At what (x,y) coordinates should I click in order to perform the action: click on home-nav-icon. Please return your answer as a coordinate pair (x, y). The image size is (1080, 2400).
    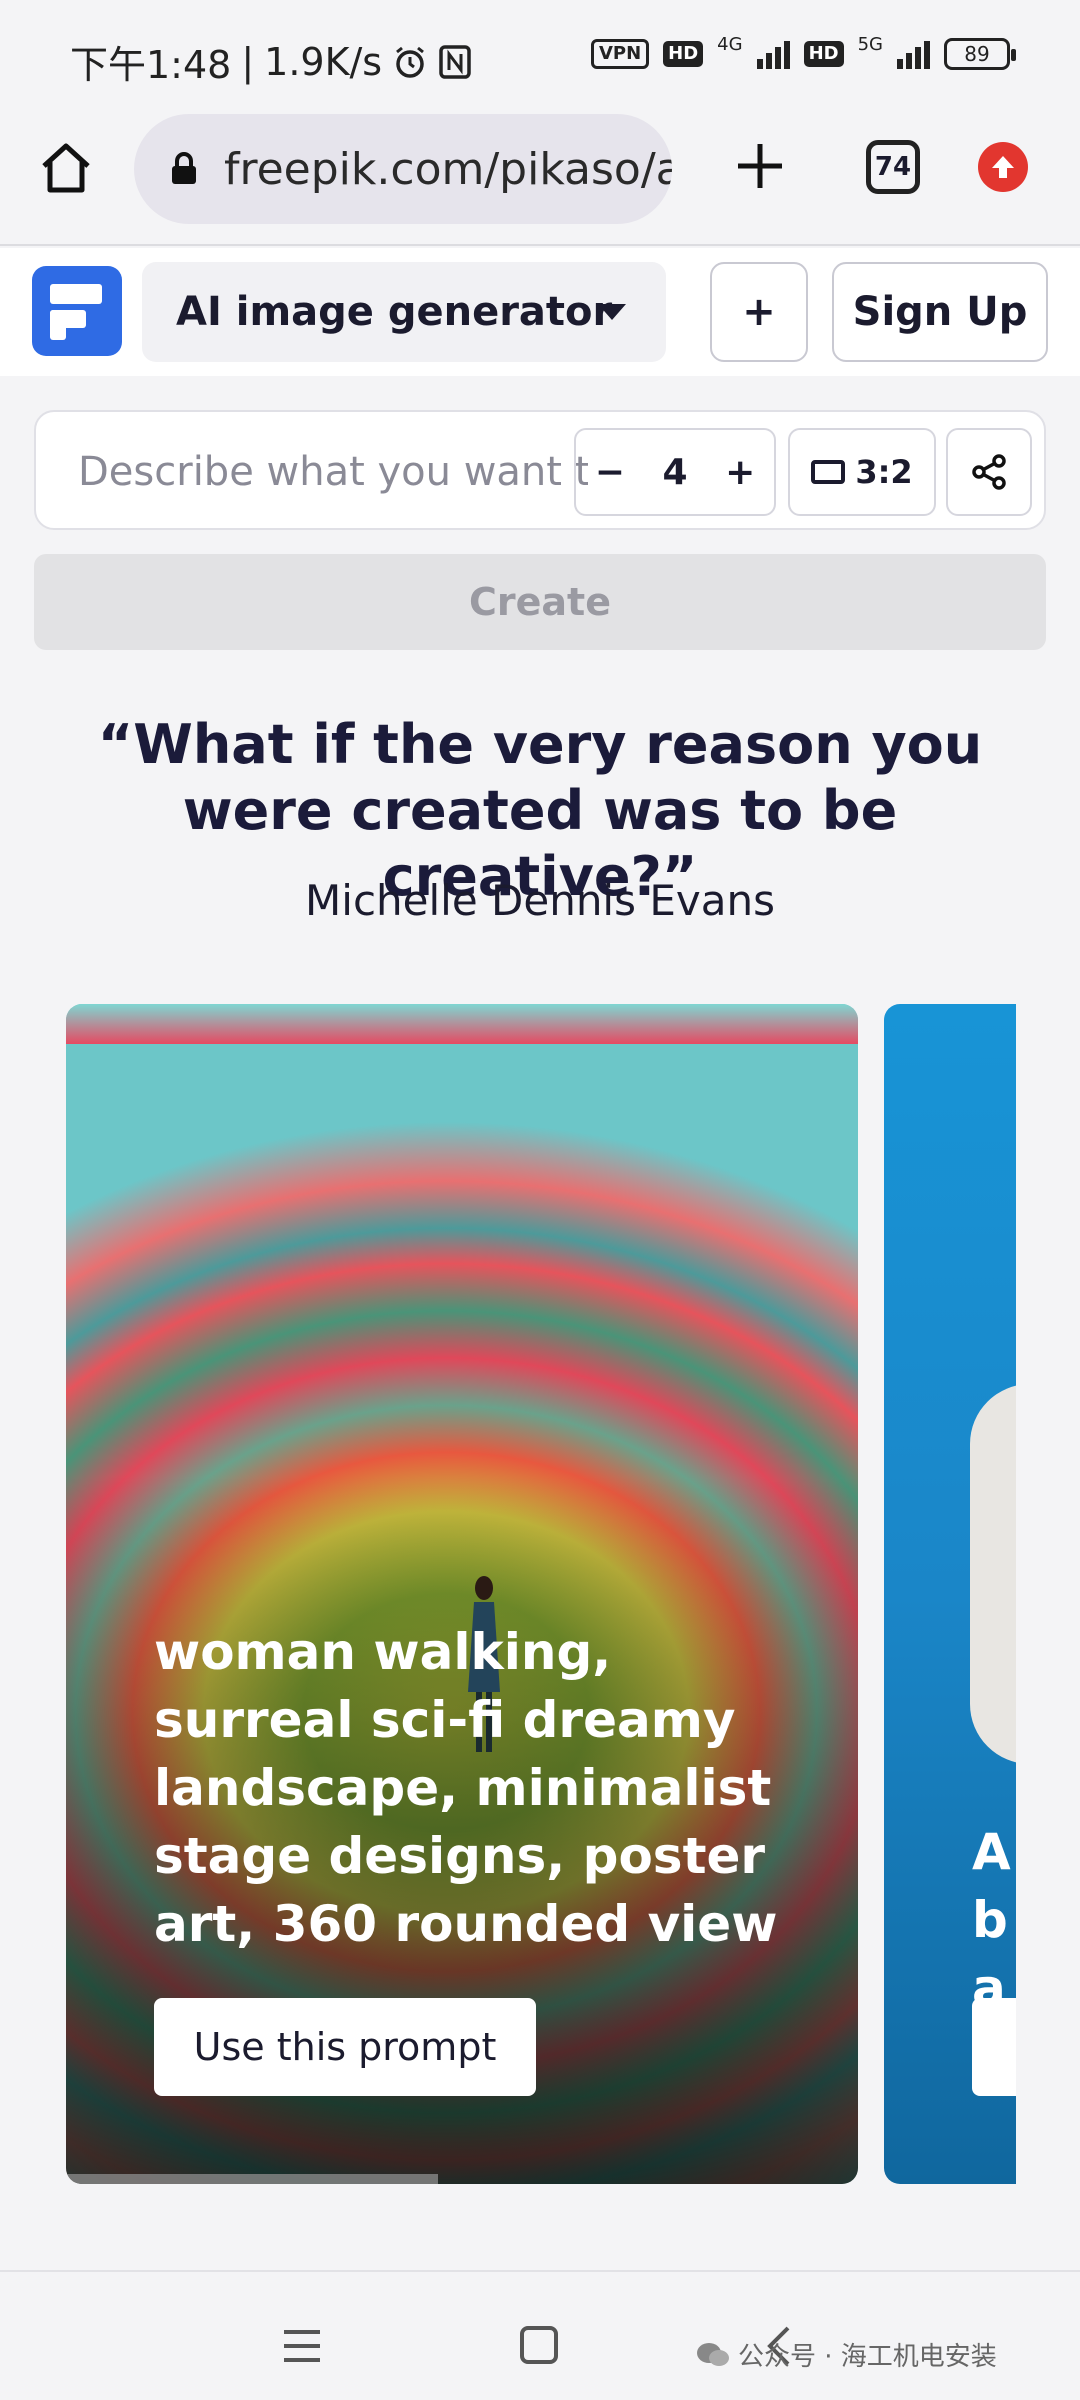
    Looking at the image, I should click on (539, 2345).